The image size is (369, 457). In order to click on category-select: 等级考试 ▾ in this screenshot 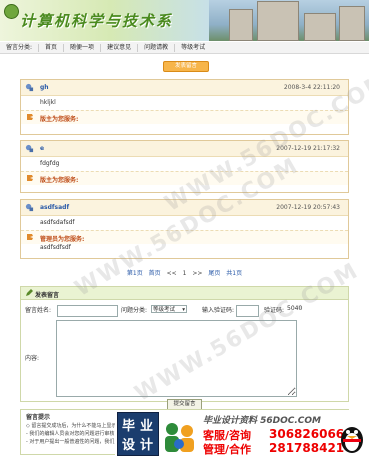, I will do `click(169, 309)`.